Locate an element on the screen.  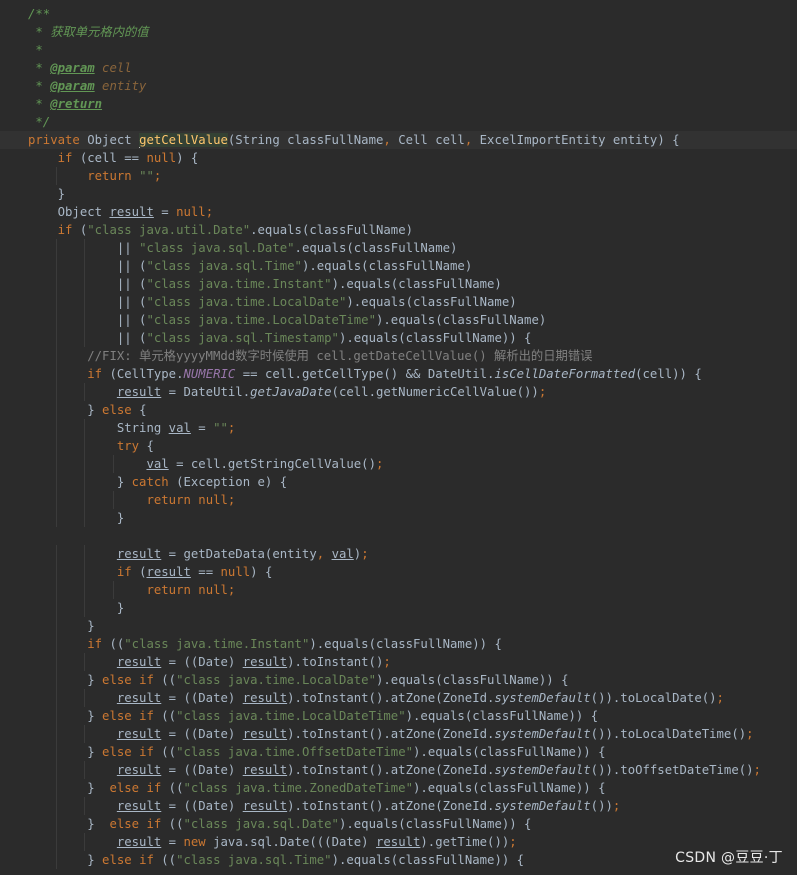
code-token: "" is located at coordinates (220, 428).